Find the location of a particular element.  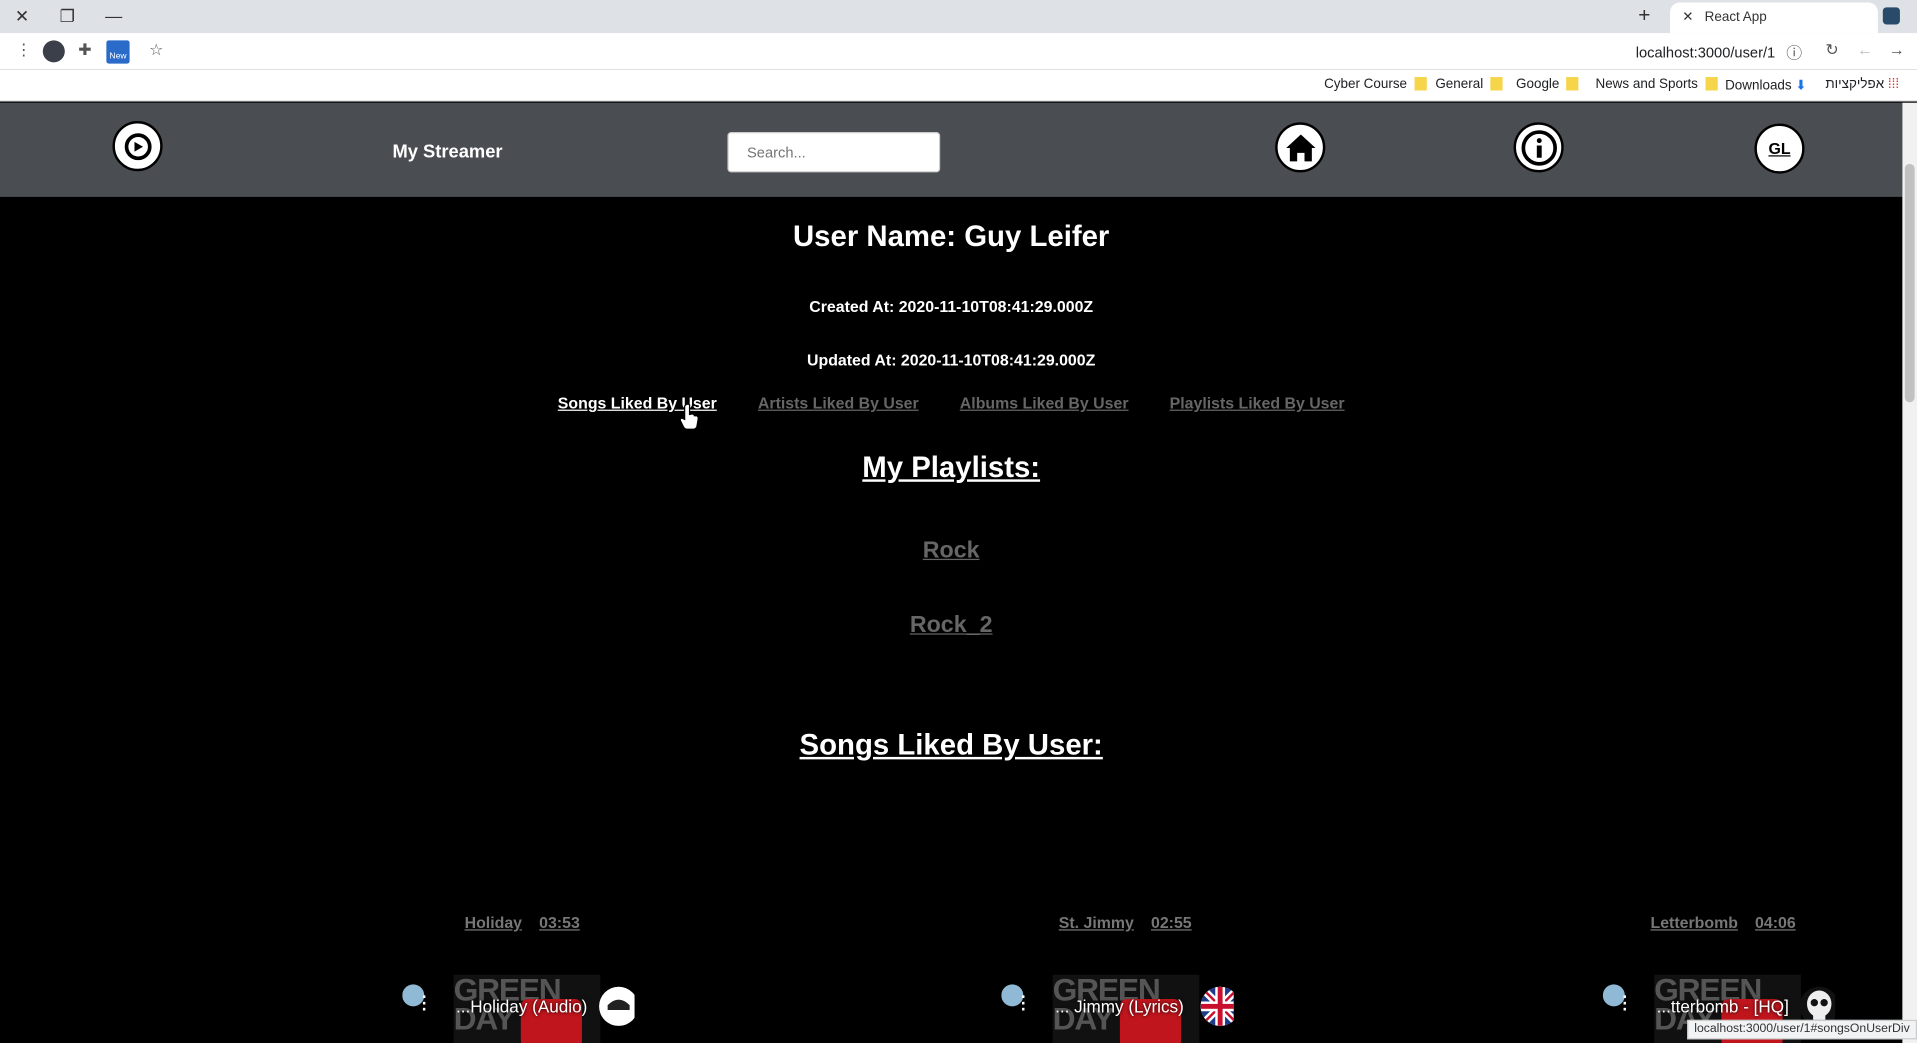

video-title: ... Jimmy (Lyrics) is located at coordinates (1119, 1007).